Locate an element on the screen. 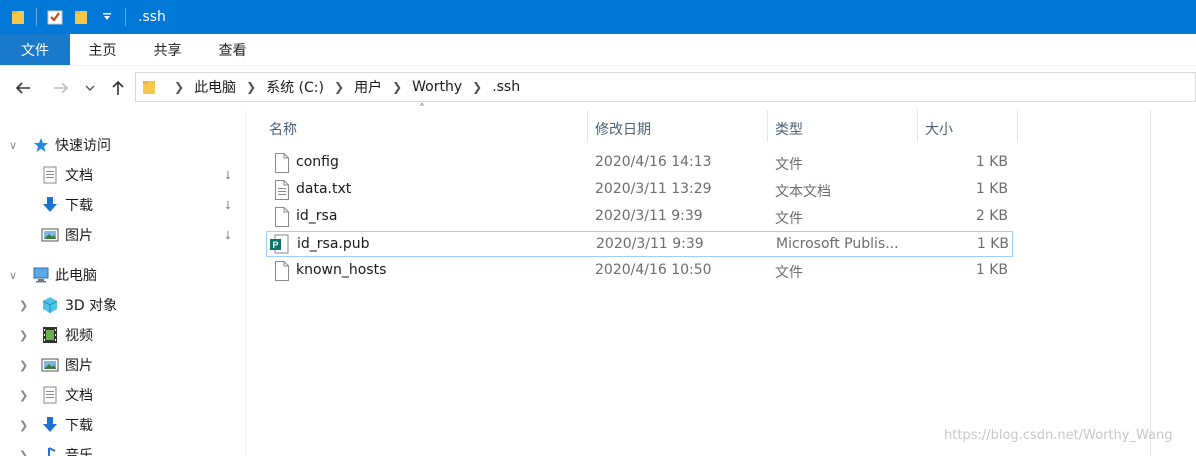 Image resolution: width=1196 pixels, height=456 pixels. customize-dropdown-icon is located at coordinates (107, 17).